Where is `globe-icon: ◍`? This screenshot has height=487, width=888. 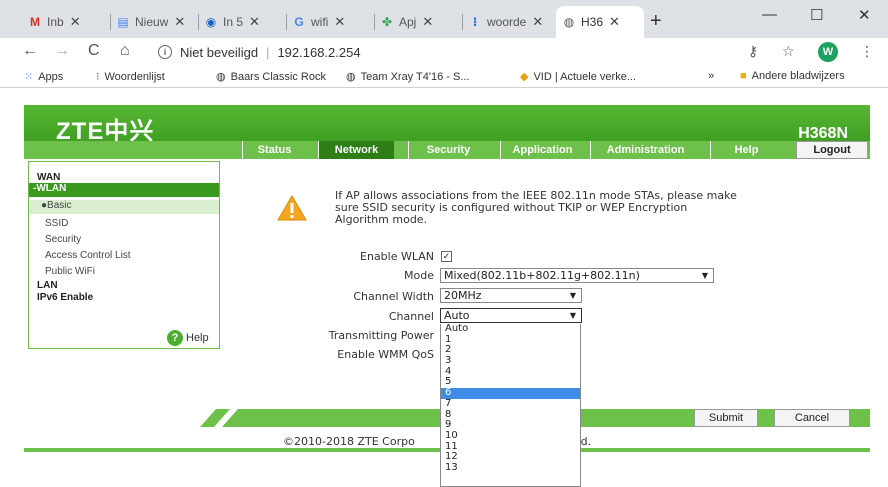 globe-icon: ◍ is located at coordinates (221, 77).